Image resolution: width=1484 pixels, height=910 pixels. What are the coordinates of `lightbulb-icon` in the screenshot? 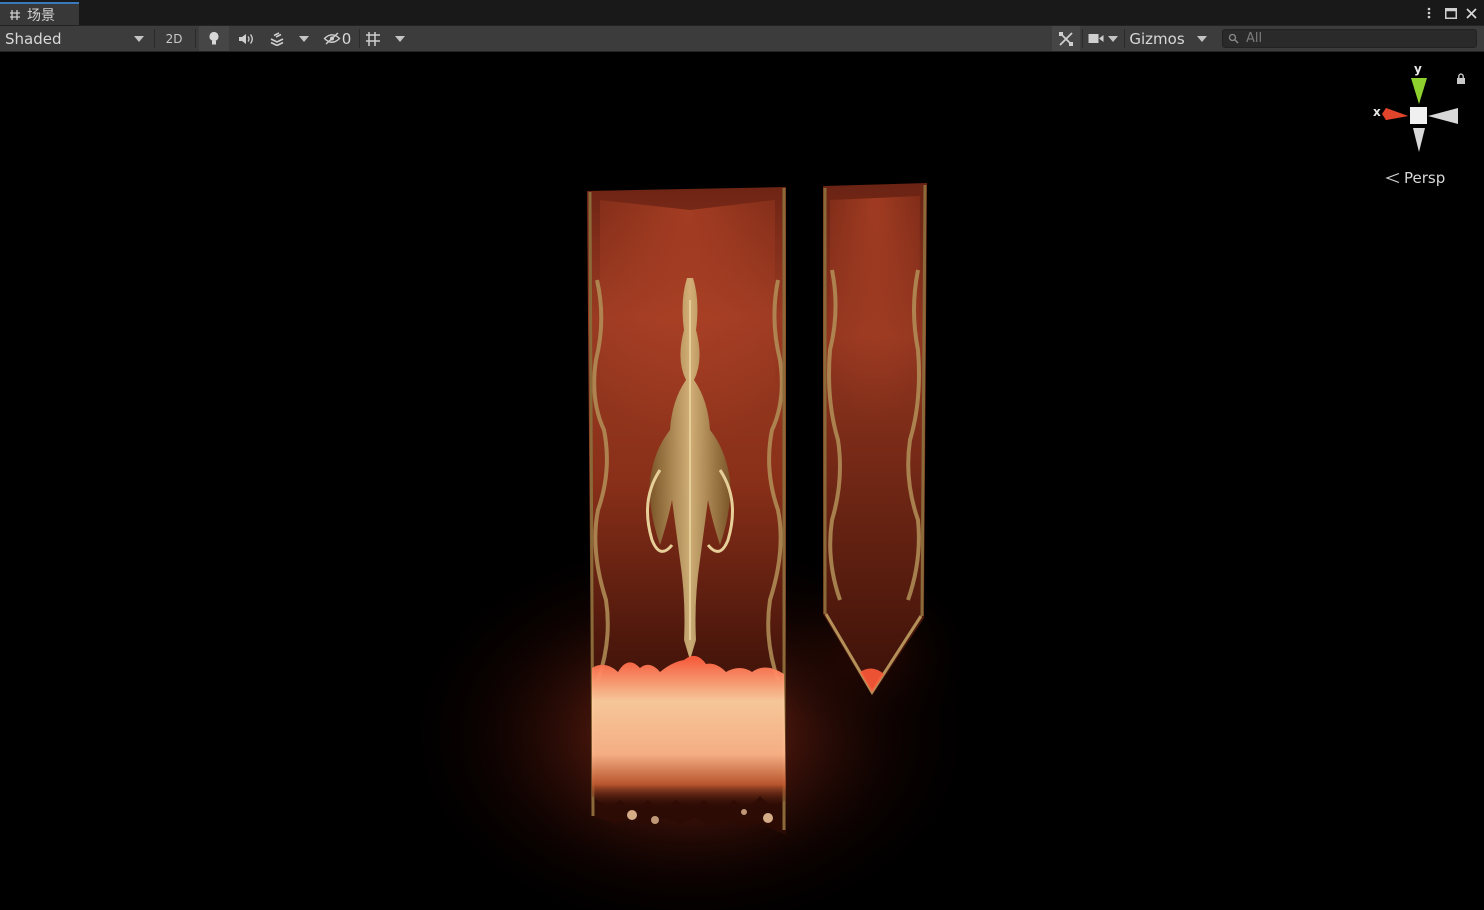 It's located at (214, 38).